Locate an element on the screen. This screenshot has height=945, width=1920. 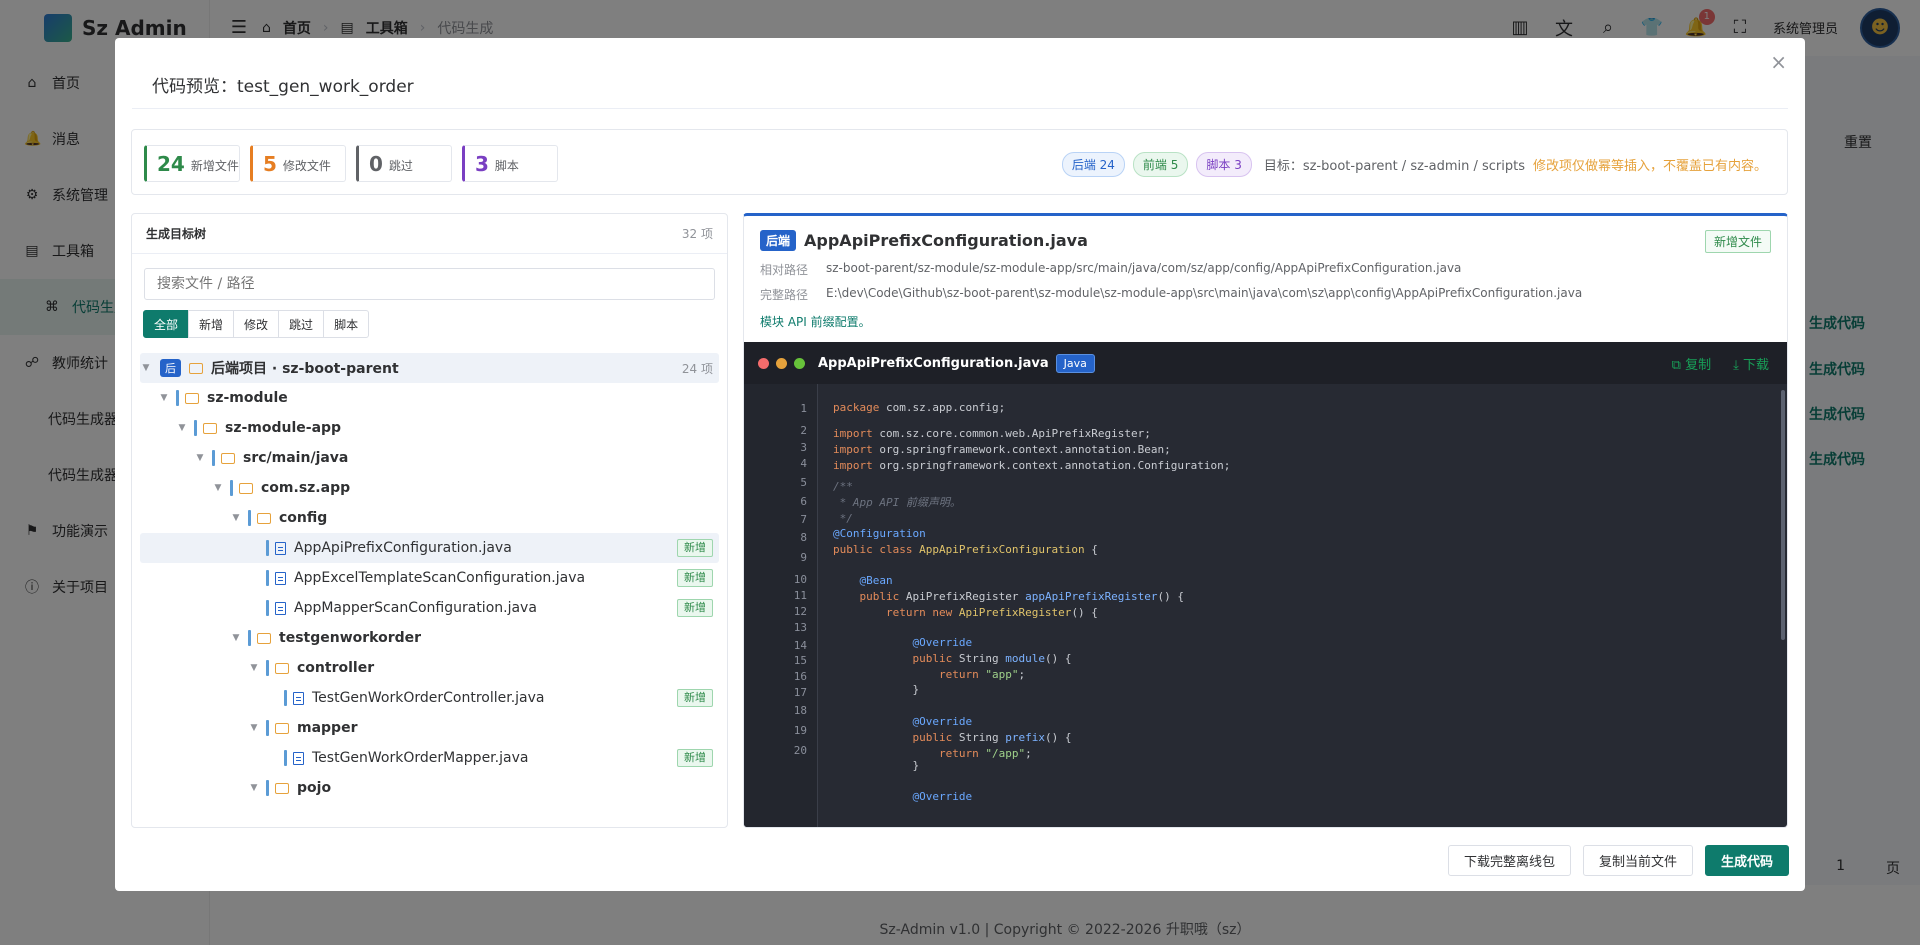
line-number: 20 is located at coordinates (800, 750).